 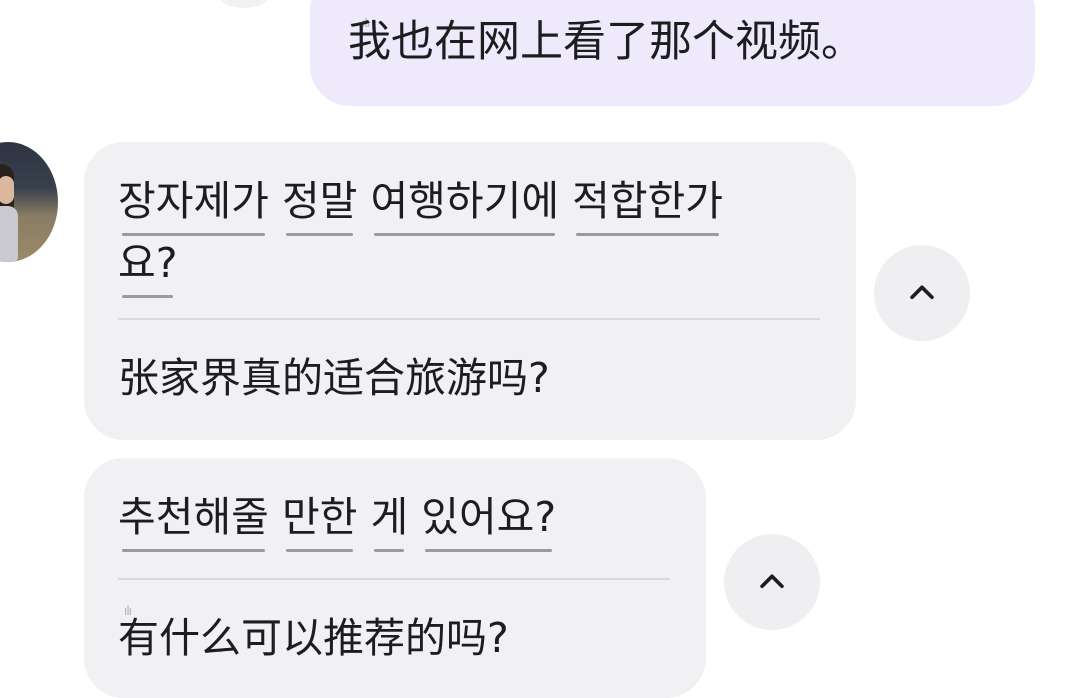 What do you see at coordinates (193, 519) in the screenshot?
I see `word-token: 추천해줄` at bounding box center [193, 519].